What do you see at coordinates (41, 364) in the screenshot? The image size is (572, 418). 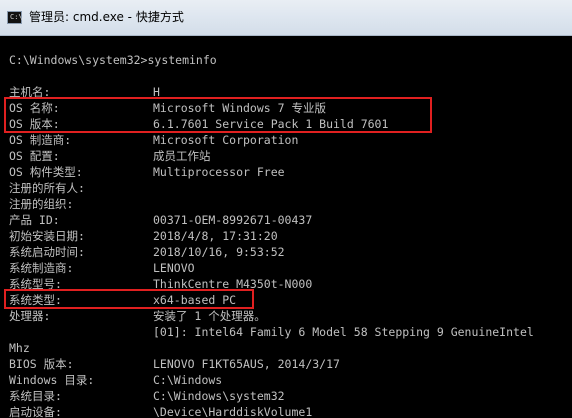 I see `info-label: BIOS 版本:` at bounding box center [41, 364].